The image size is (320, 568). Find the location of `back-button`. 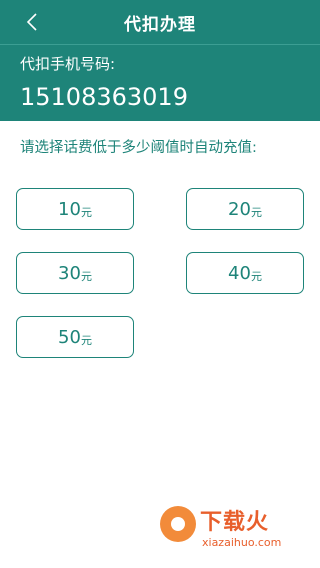

back-button is located at coordinates (32, 22).